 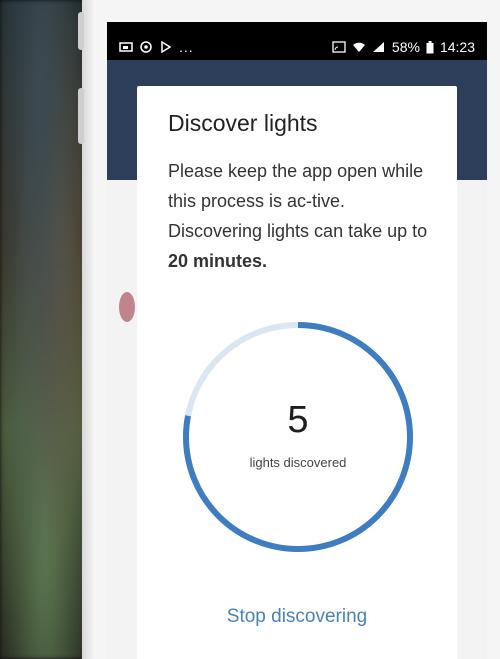 What do you see at coordinates (457, 47) in the screenshot?
I see `clock-time: 14:23` at bounding box center [457, 47].